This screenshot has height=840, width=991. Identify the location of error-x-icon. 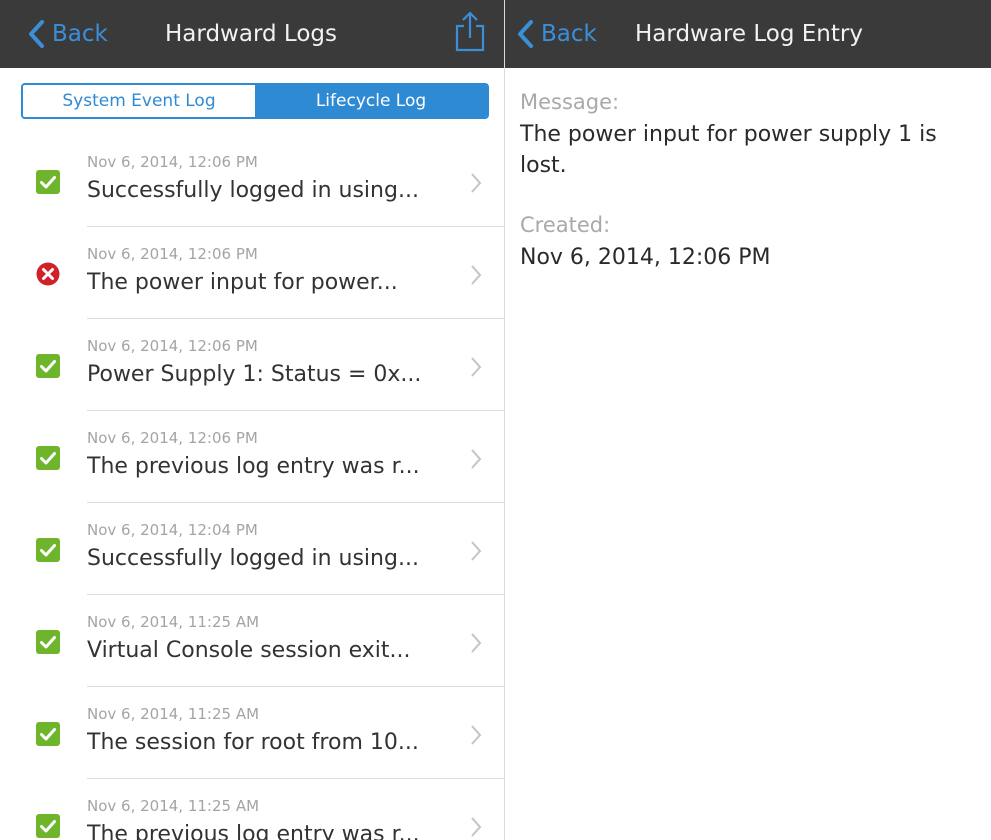
(48, 274).